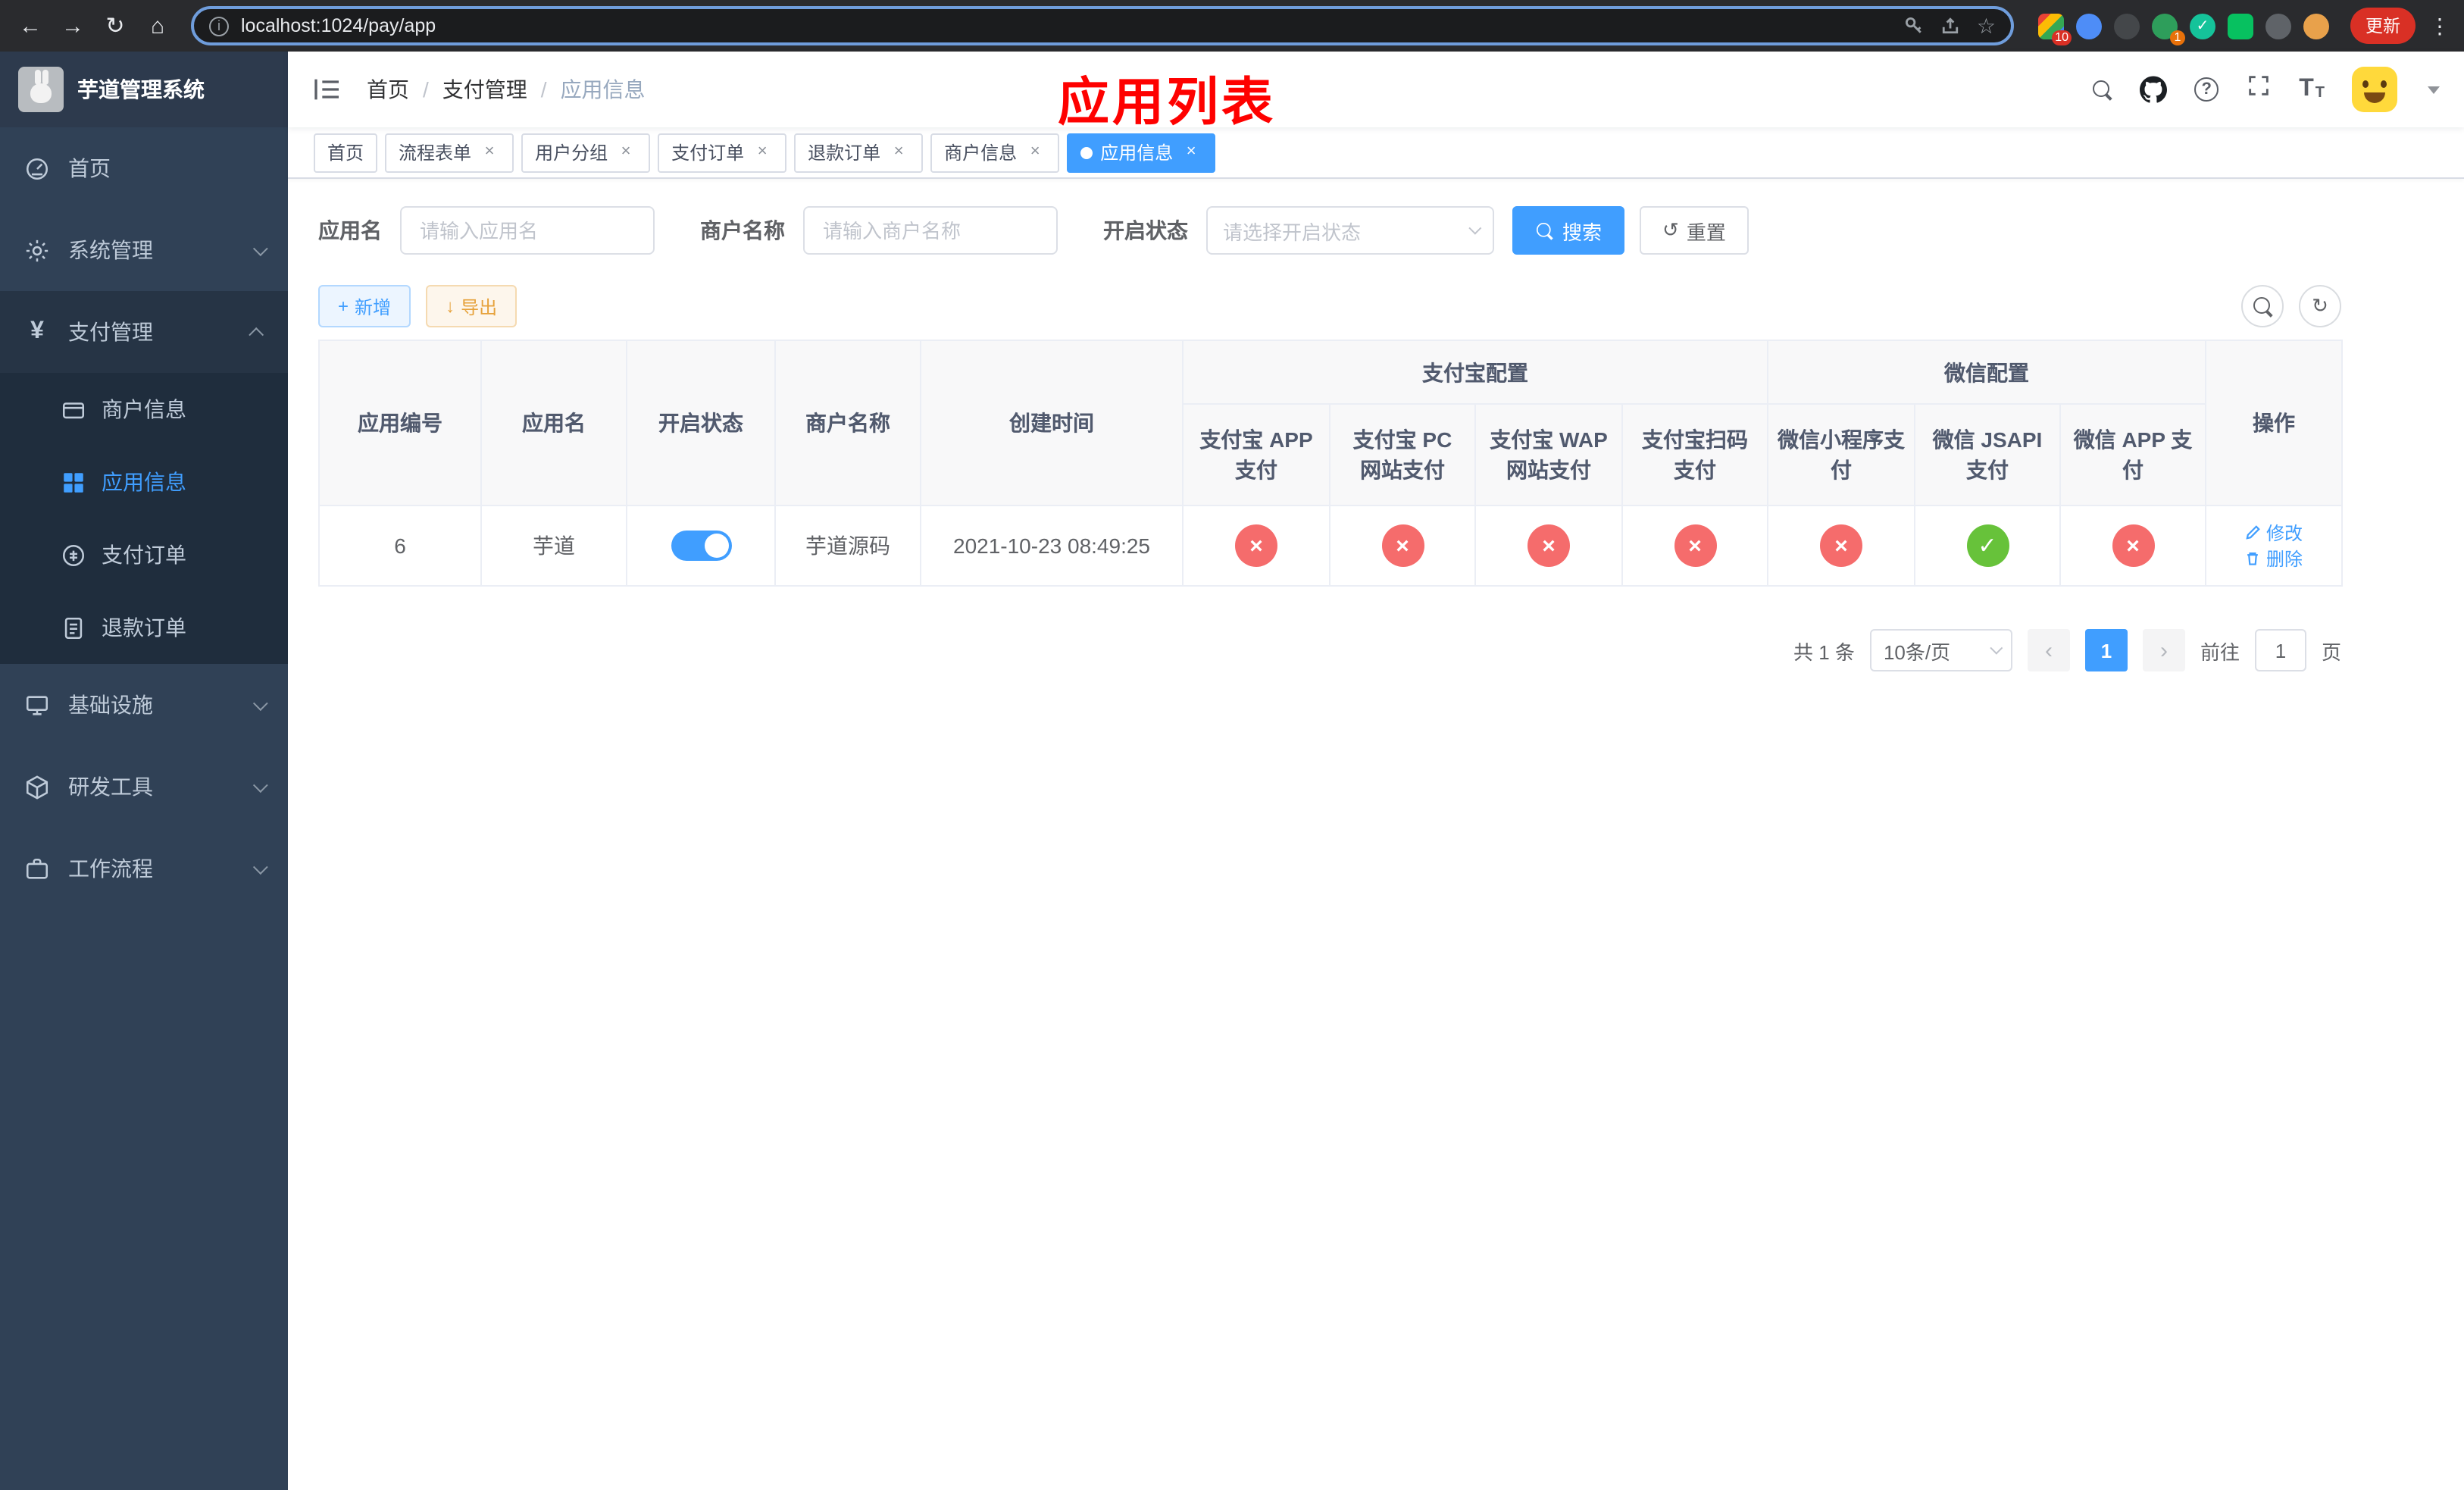 Image resolution: width=2464 pixels, height=1490 pixels. Describe the element at coordinates (1940, 650) in the screenshot. I see `page-size-select: 10条/页` at that location.